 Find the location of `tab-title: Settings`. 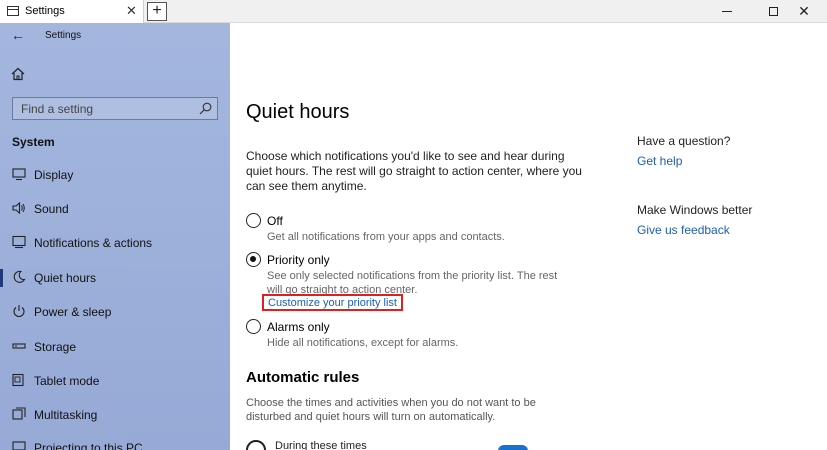

tab-title: Settings is located at coordinates (45, 11).